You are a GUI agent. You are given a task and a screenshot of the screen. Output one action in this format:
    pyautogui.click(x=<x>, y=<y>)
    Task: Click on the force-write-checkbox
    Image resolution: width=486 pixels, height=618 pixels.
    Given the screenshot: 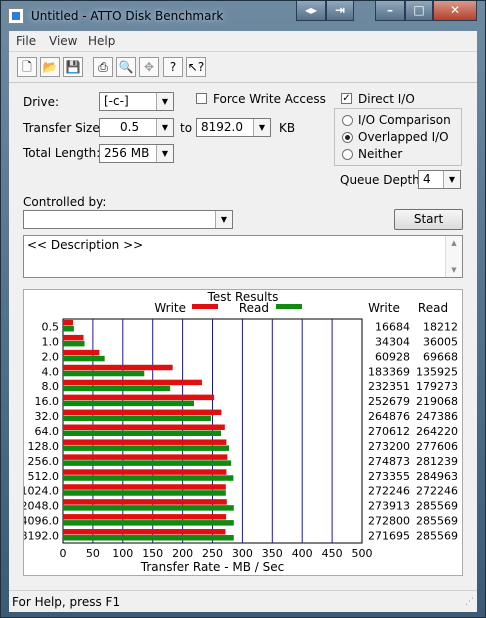 What is the action you would take?
    pyautogui.click(x=201, y=98)
    